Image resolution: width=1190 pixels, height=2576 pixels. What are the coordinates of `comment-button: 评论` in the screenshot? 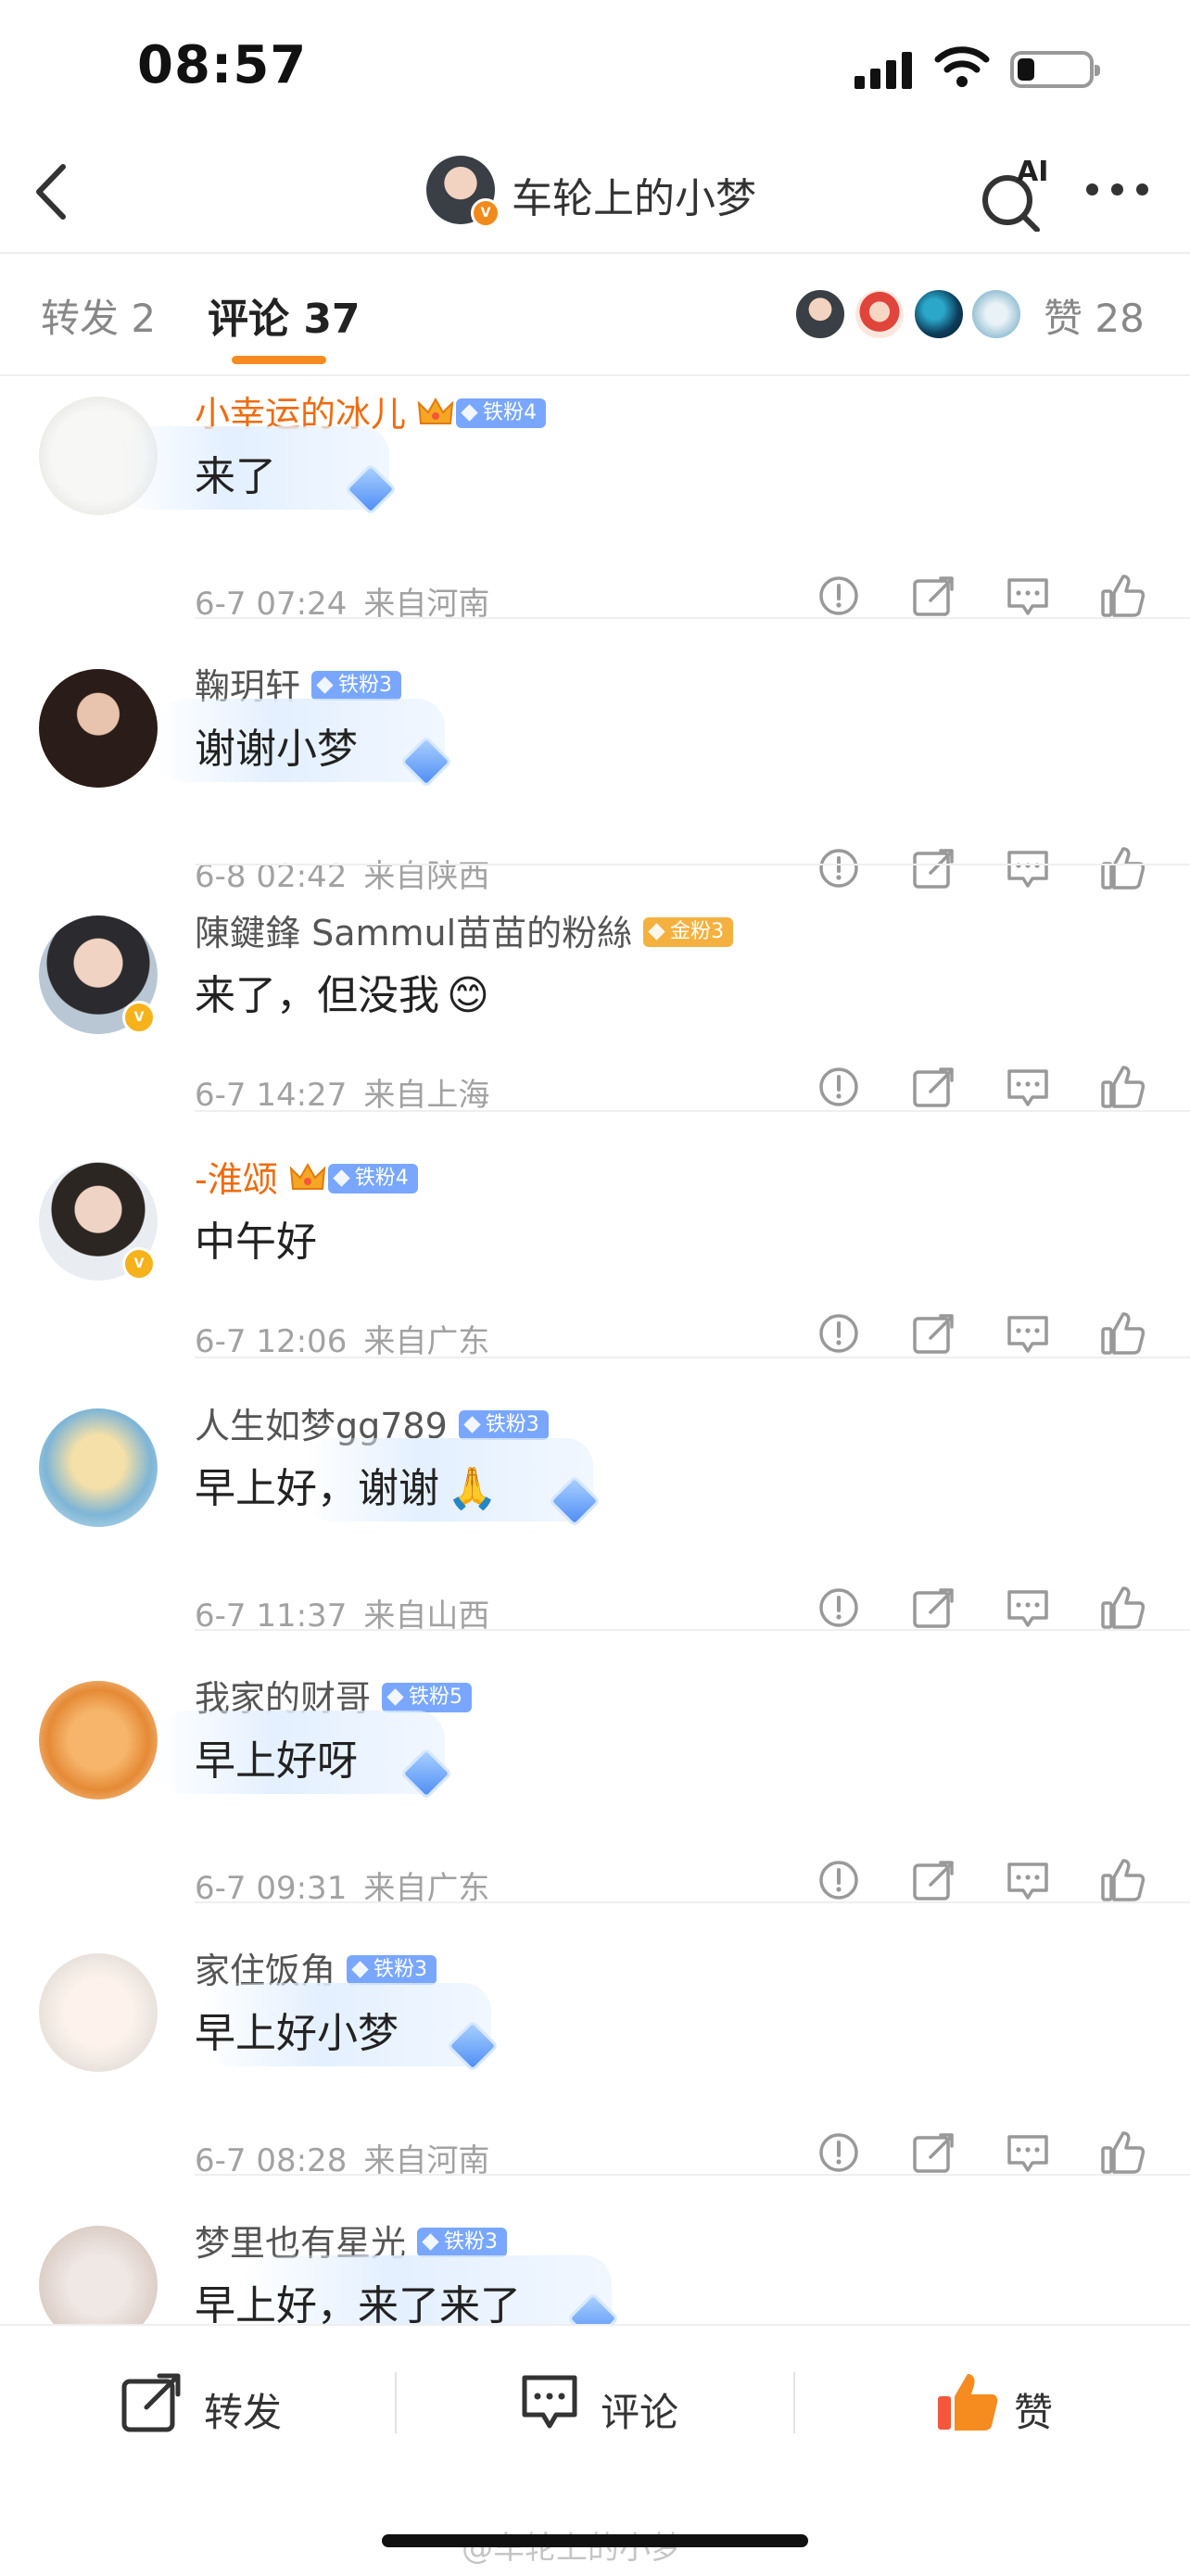 It's located at (611, 2404).